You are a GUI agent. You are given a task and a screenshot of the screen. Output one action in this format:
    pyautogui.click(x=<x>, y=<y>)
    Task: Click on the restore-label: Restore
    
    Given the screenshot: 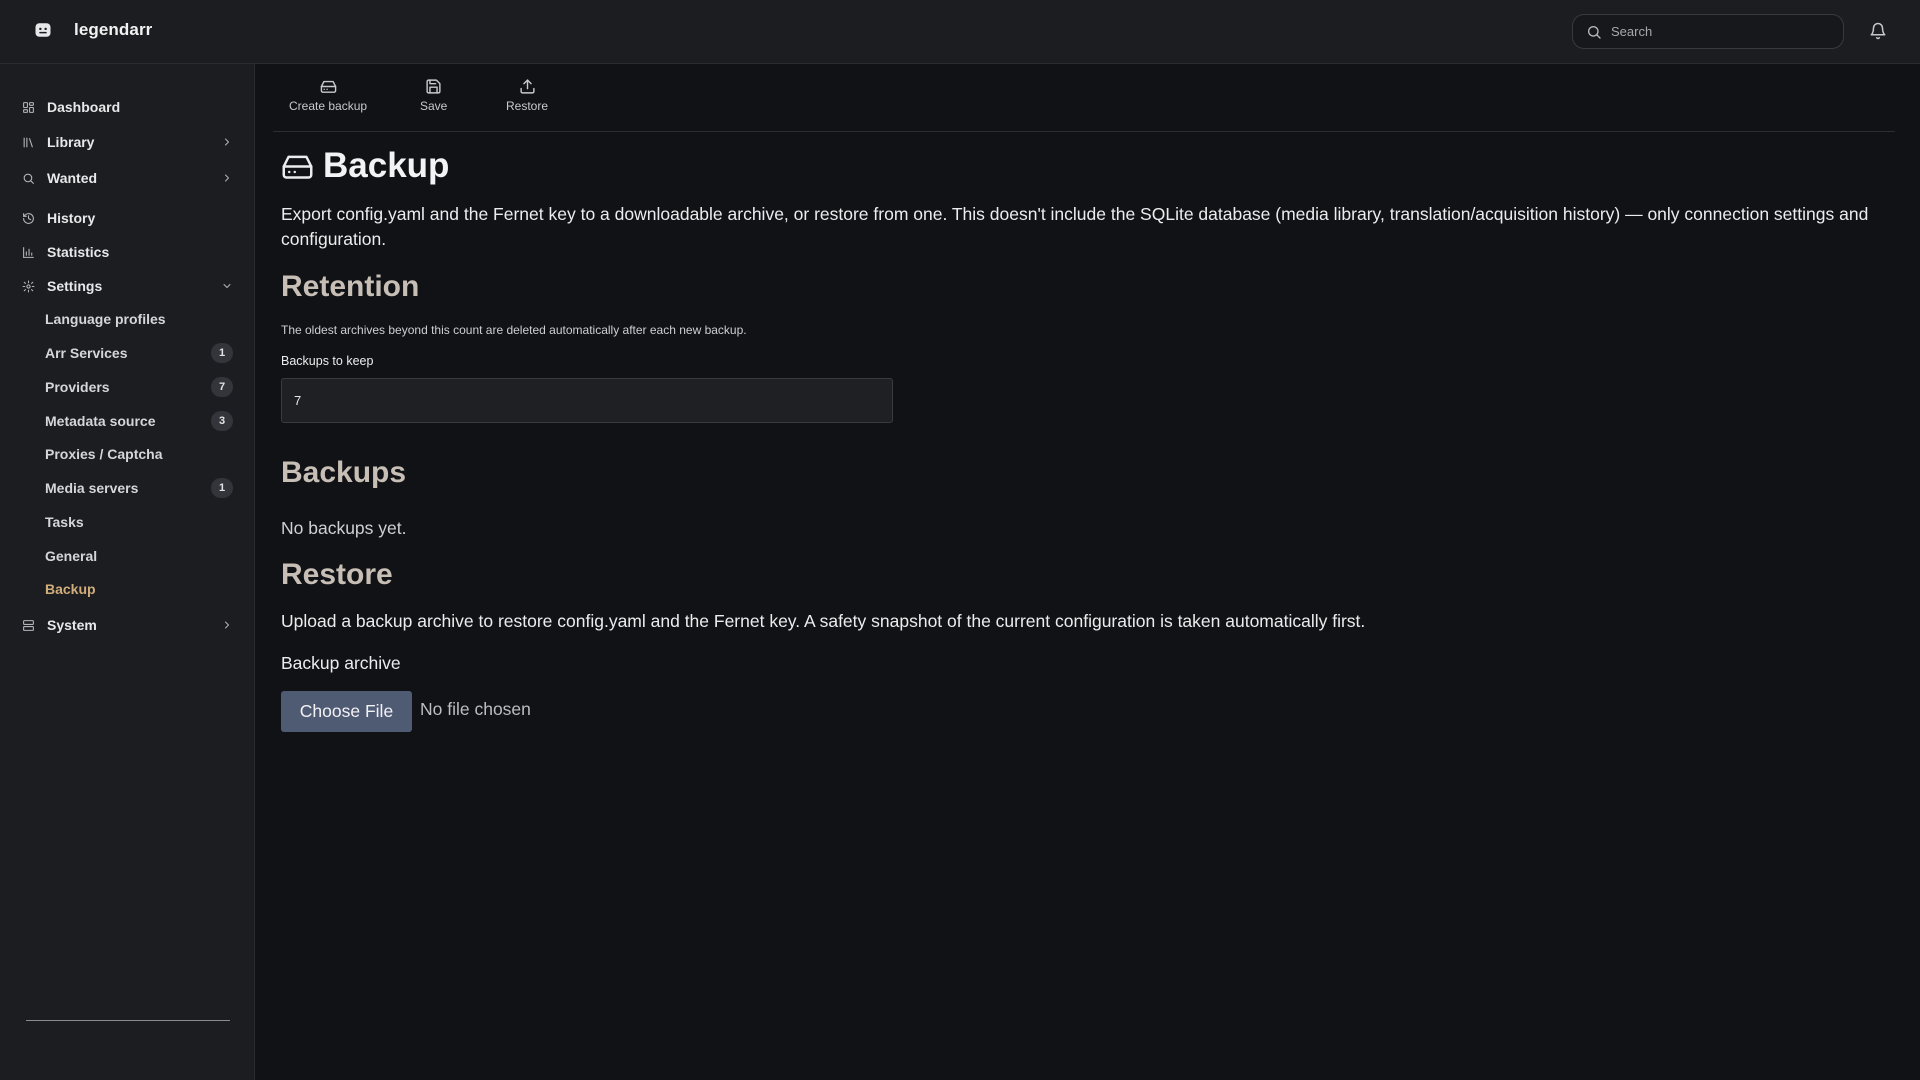 What is the action you would take?
    pyautogui.click(x=527, y=106)
    